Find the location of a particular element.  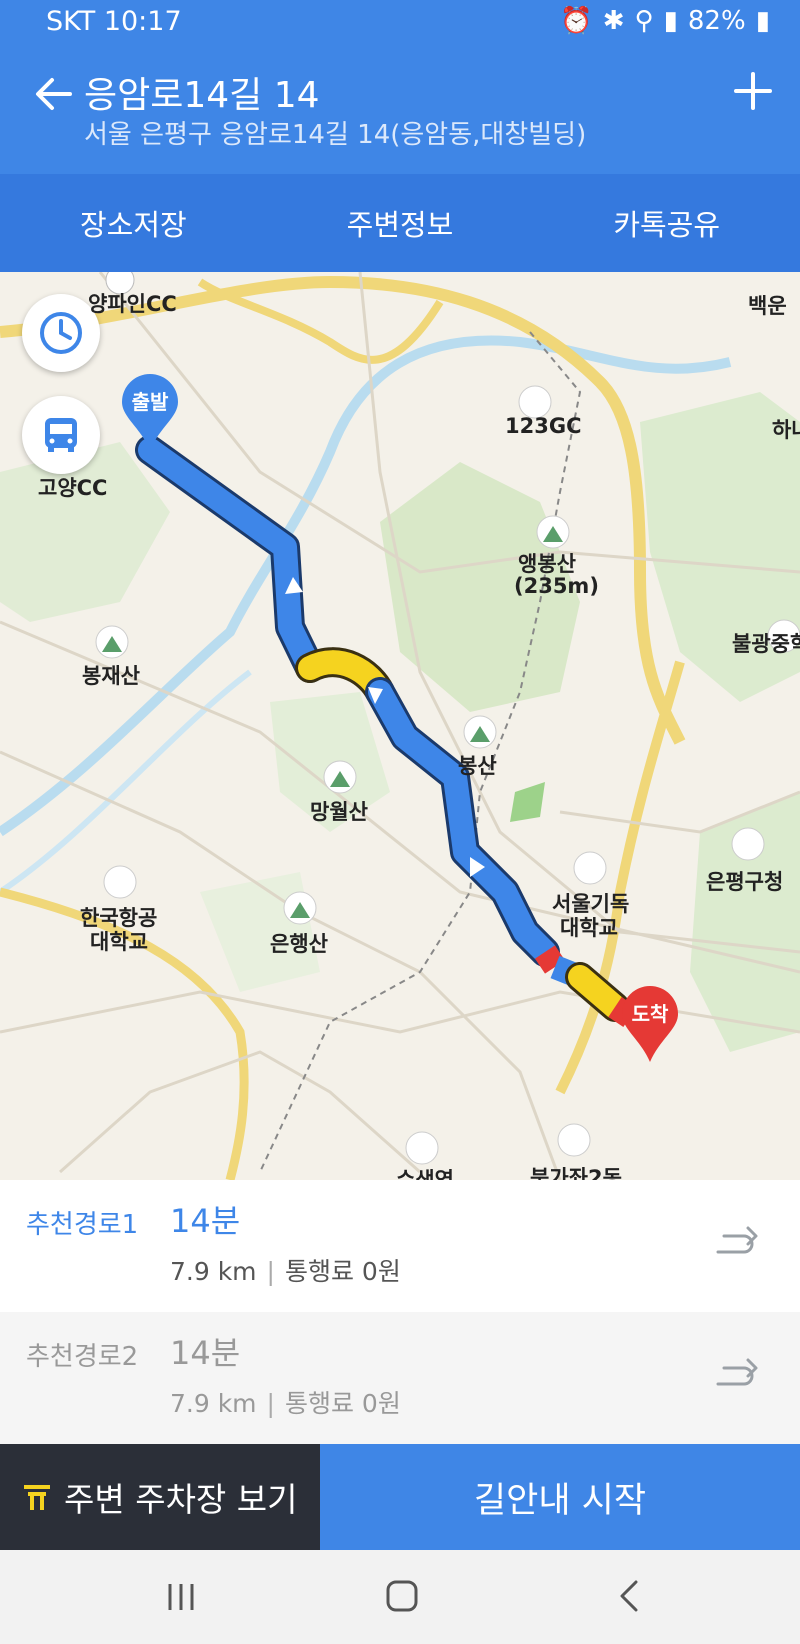

location-icon: ⚲ is located at coordinates (644, 21).